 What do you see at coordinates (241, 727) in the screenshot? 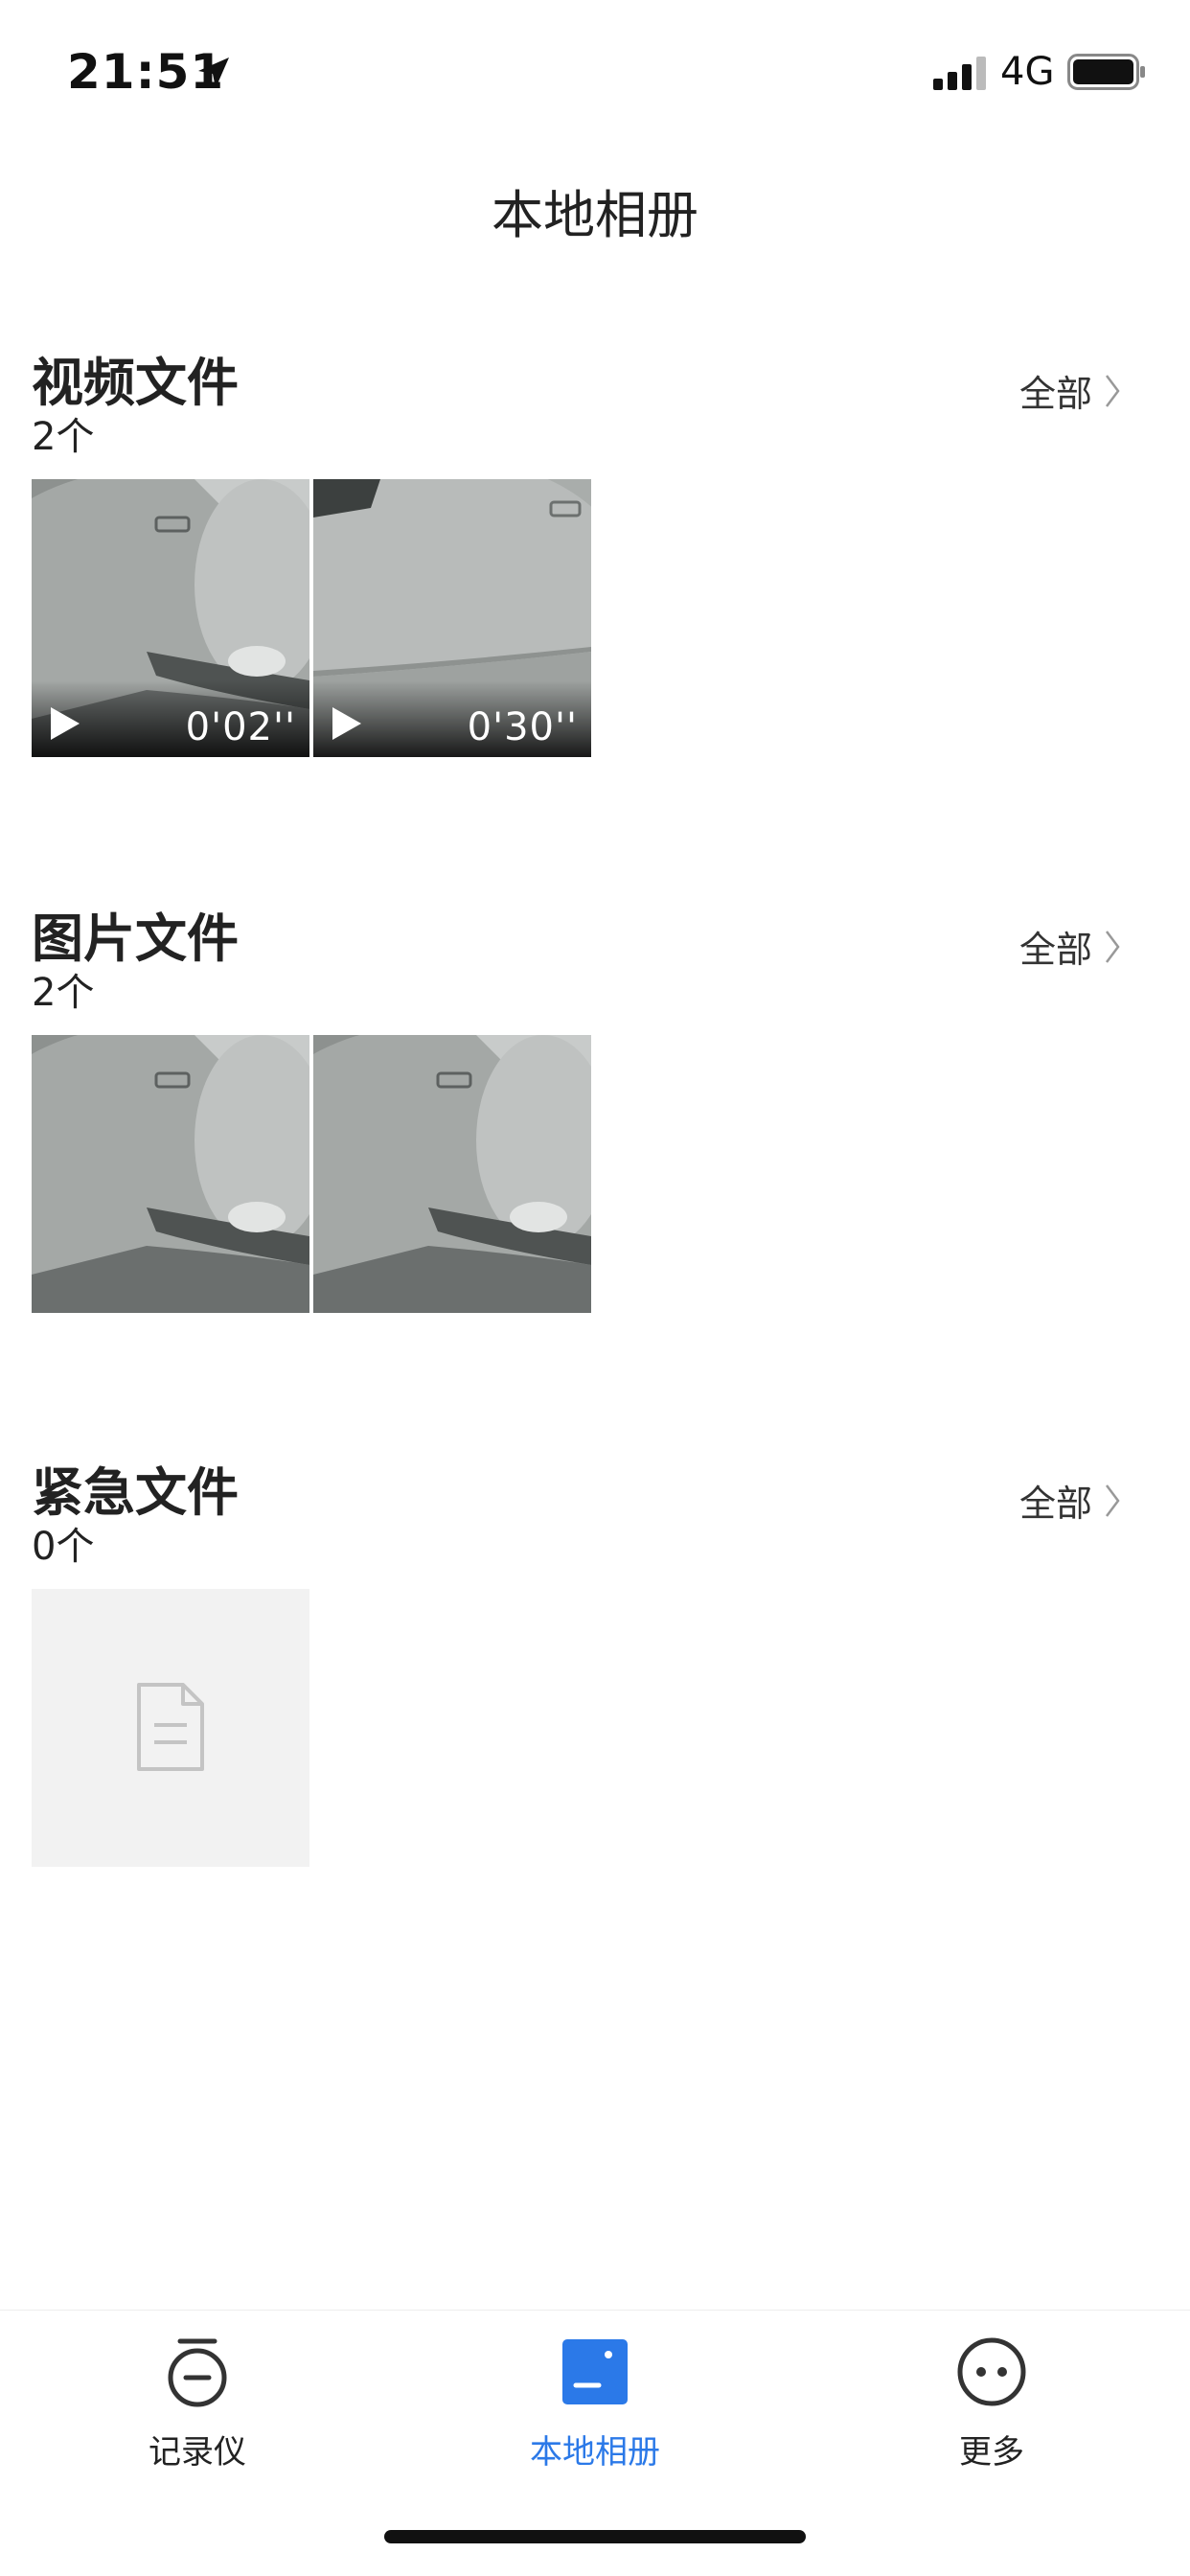
I see `video-duration: 0'02''` at bounding box center [241, 727].